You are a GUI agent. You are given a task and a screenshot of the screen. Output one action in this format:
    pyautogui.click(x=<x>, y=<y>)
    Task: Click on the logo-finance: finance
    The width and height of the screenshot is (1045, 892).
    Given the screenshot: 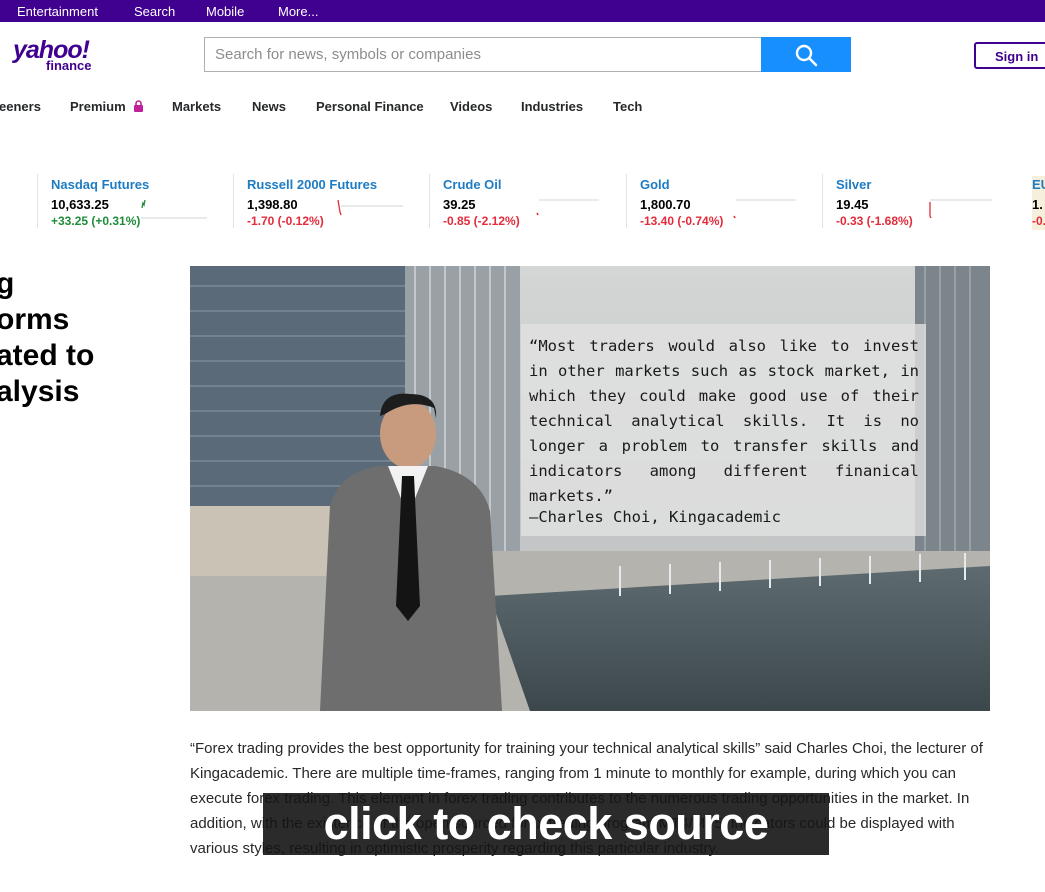 What is the action you would take?
    pyautogui.click(x=69, y=65)
    